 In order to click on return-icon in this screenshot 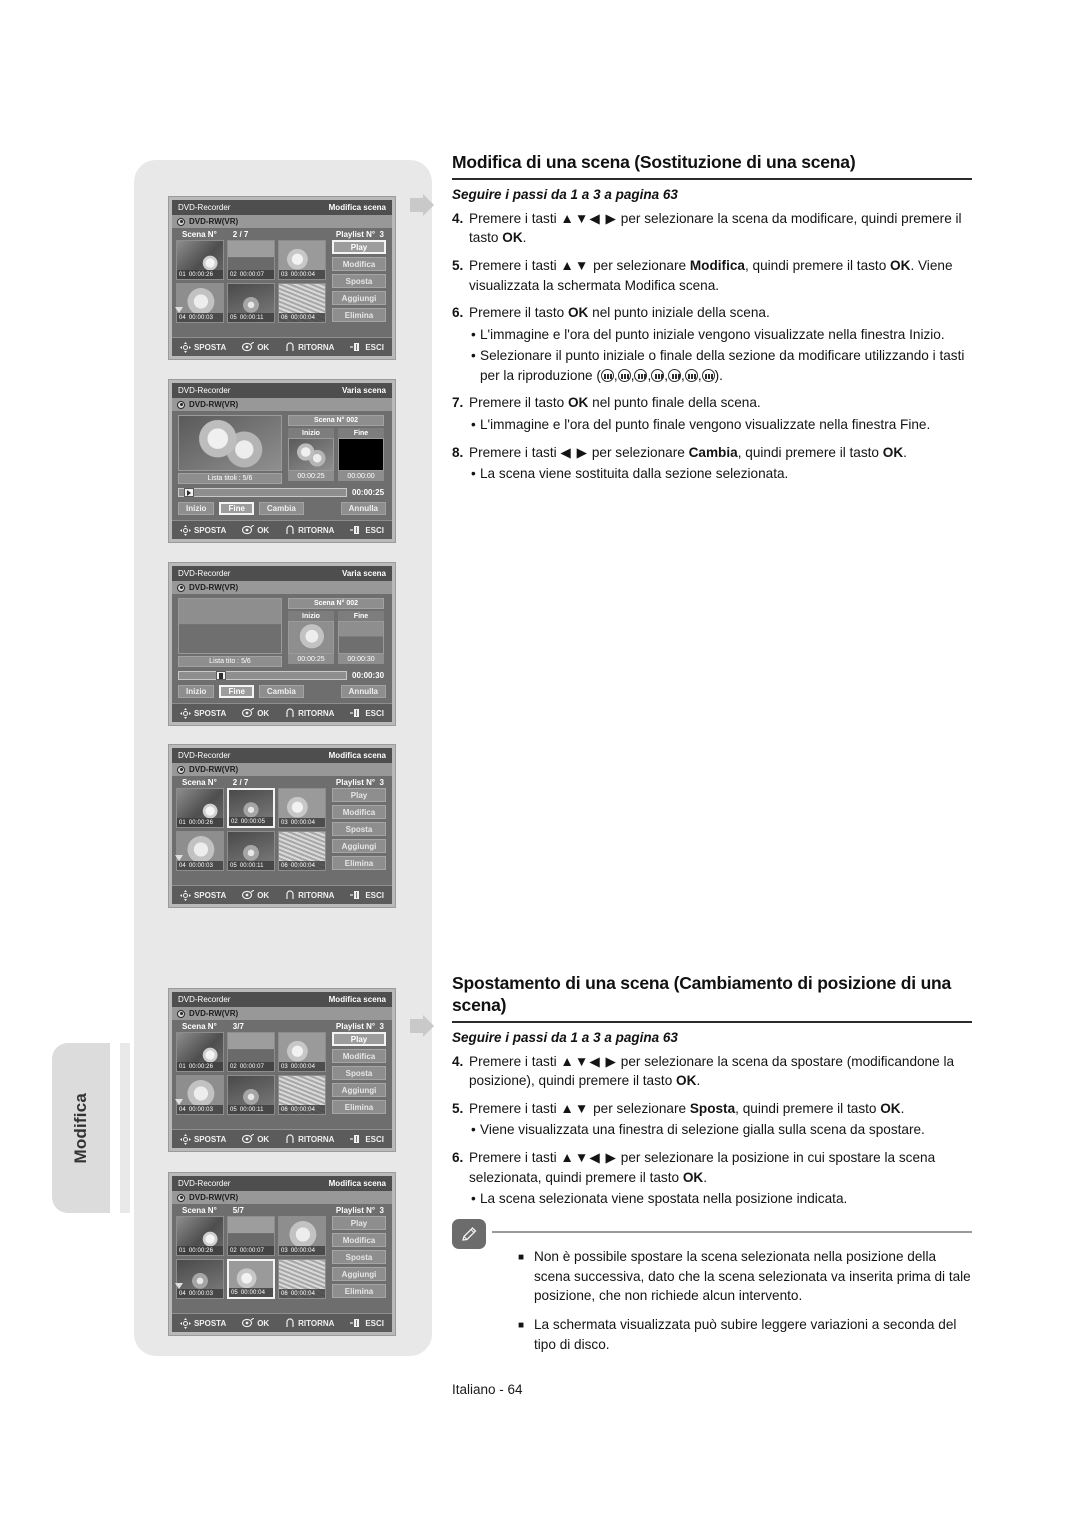, I will do `click(290, 347)`.